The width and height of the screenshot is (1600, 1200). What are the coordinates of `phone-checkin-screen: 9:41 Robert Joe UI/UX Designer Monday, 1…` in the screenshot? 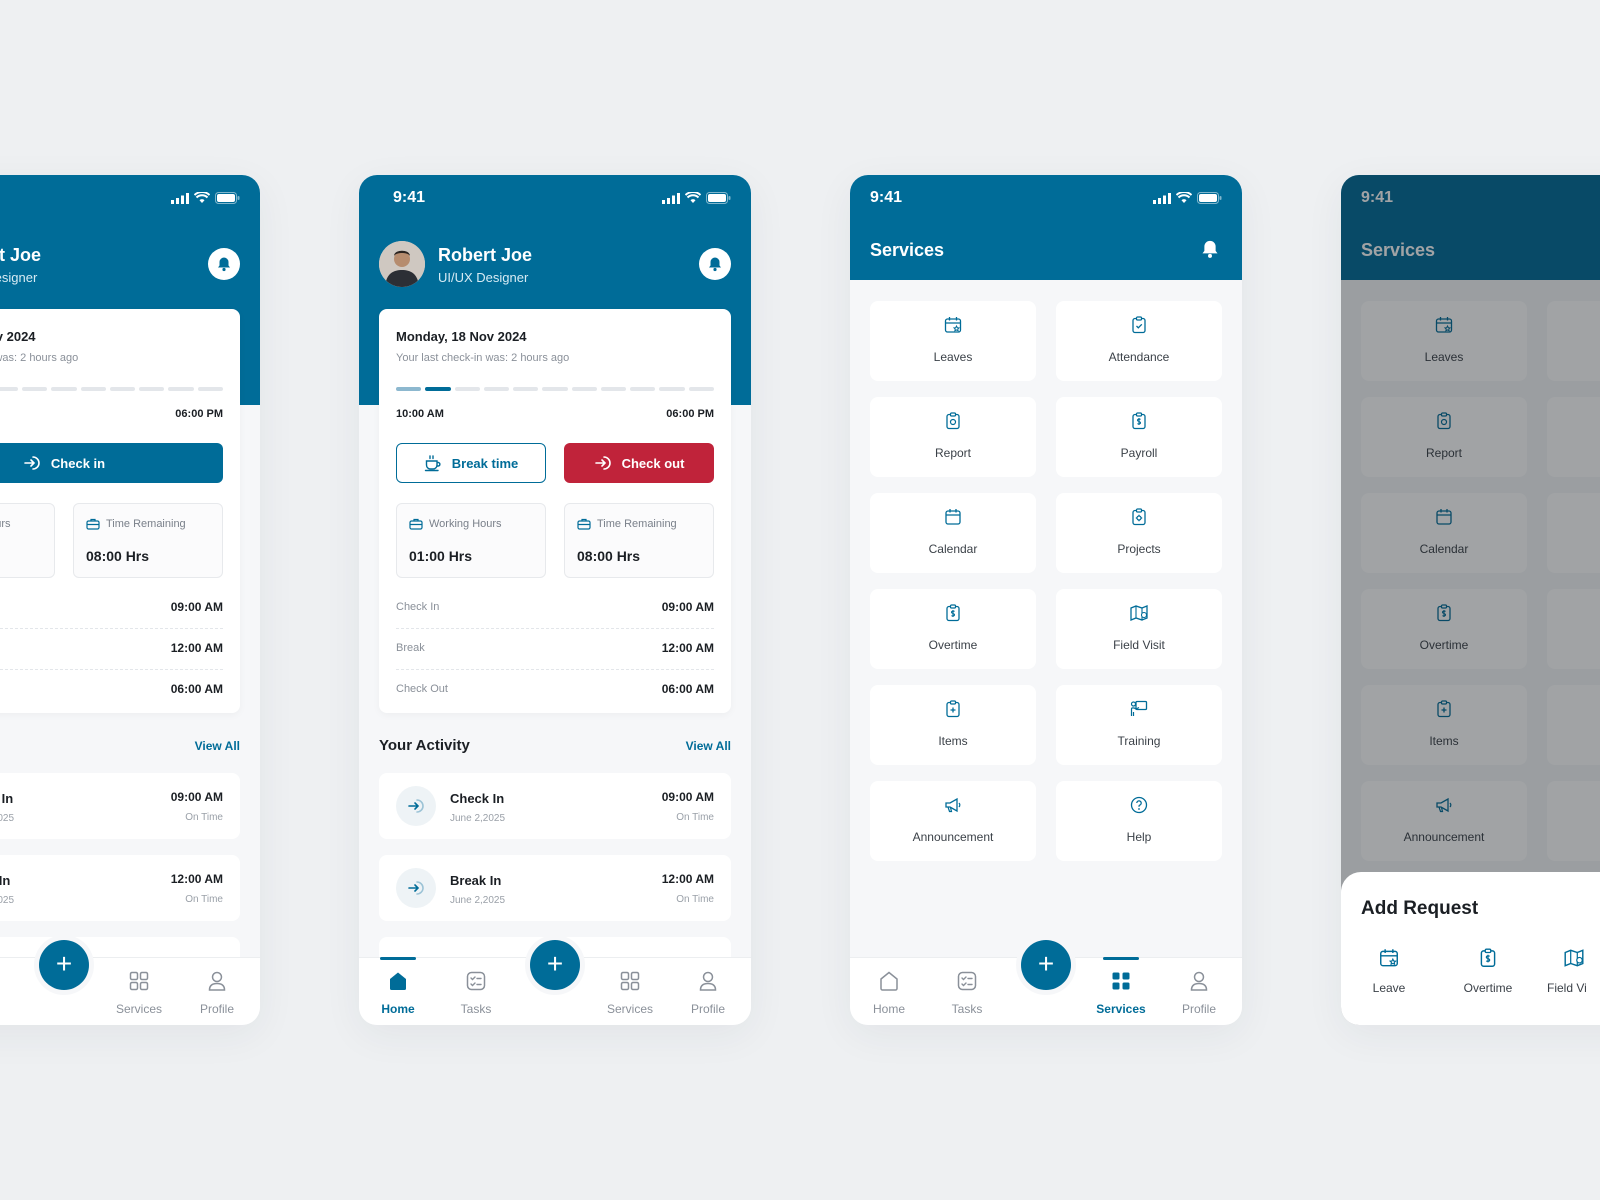 It's located at (130, 600).